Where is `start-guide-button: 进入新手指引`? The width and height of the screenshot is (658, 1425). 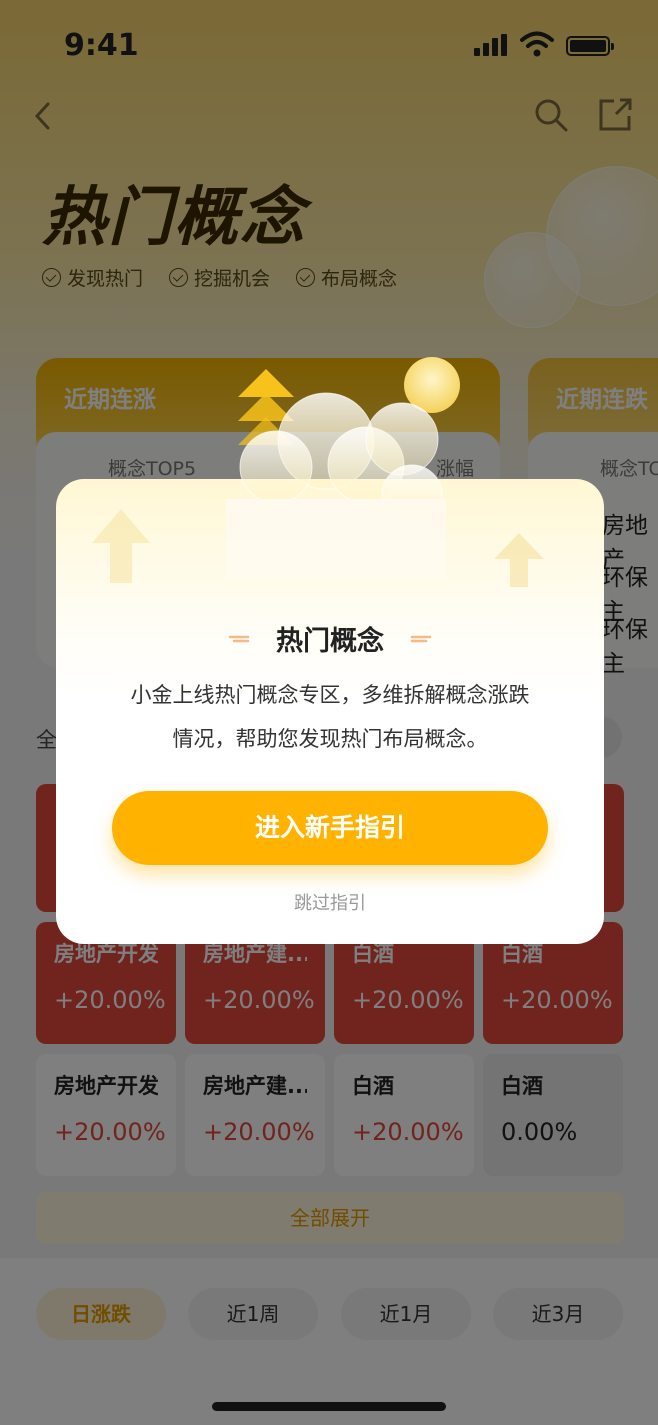 start-guide-button: 进入新手指引 is located at coordinates (330, 828).